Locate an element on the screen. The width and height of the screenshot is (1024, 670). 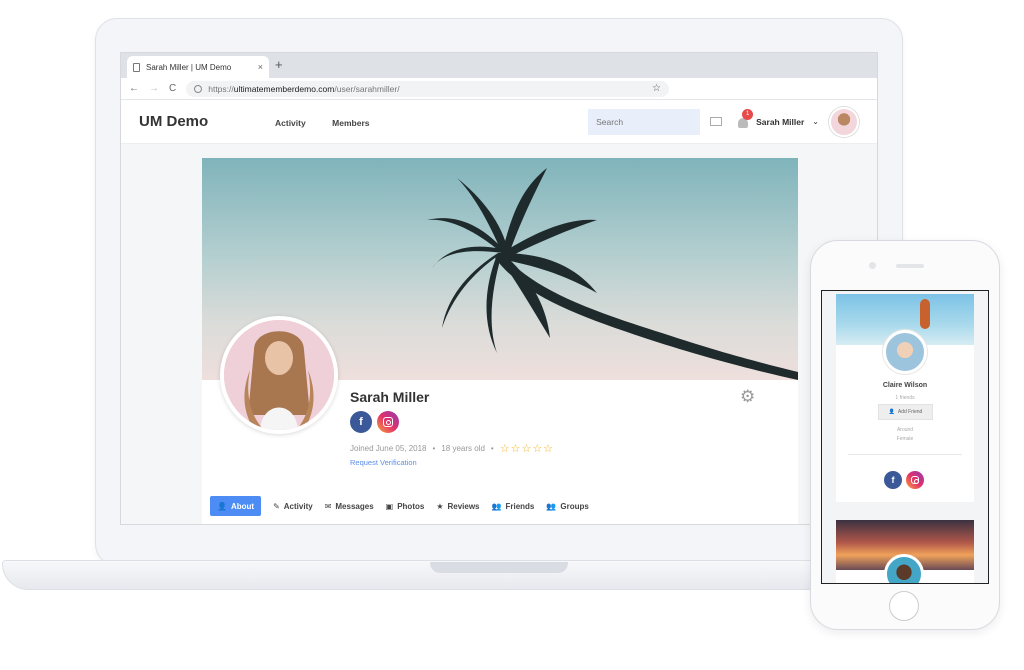
tab-label: Photos is located at coordinates (411, 506).